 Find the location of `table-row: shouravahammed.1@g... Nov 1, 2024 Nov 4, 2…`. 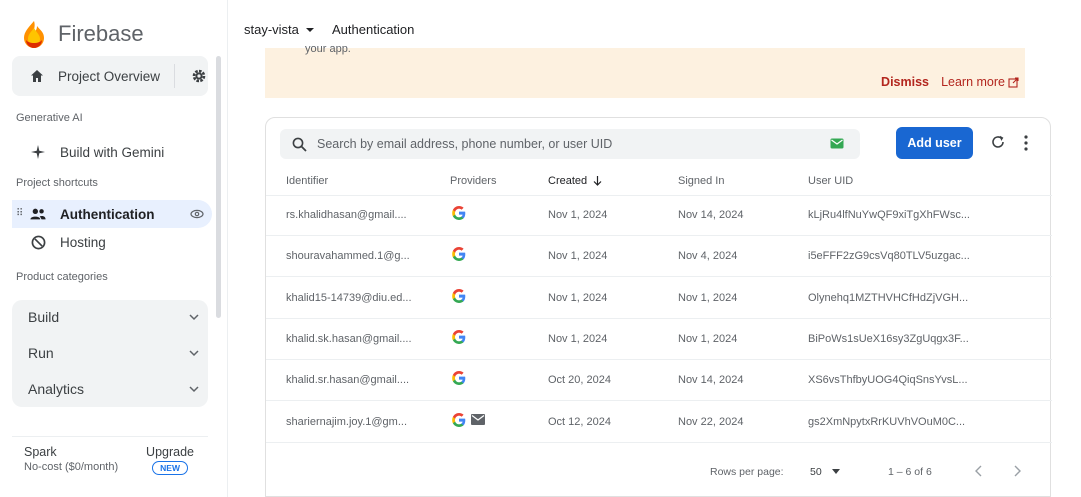

table-row: shouravahammed.1@g... Nov 1, 2024 Nov 4, 2… is located at coordinates (659, 257).